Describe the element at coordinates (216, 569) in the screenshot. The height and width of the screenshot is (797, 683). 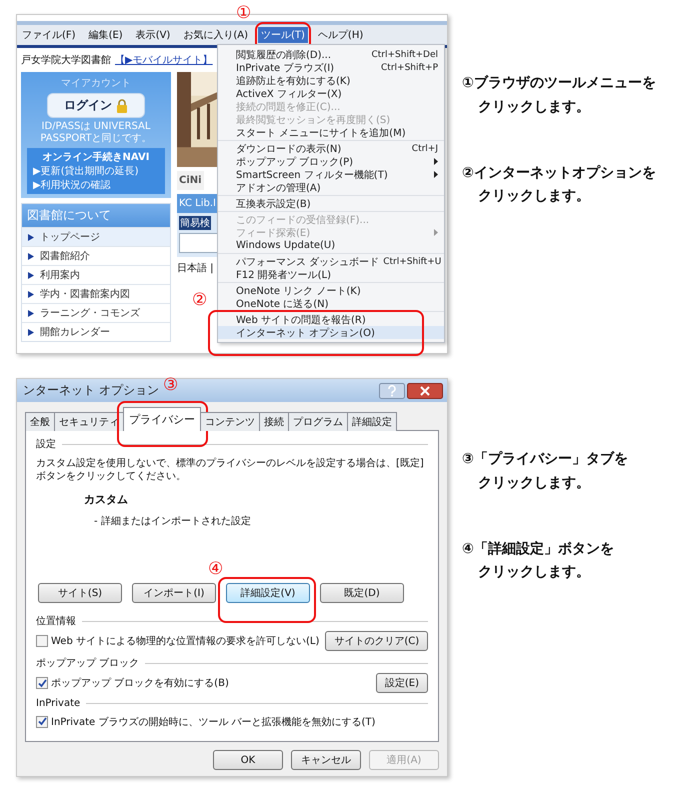
I see `step-number: ④` at that location.